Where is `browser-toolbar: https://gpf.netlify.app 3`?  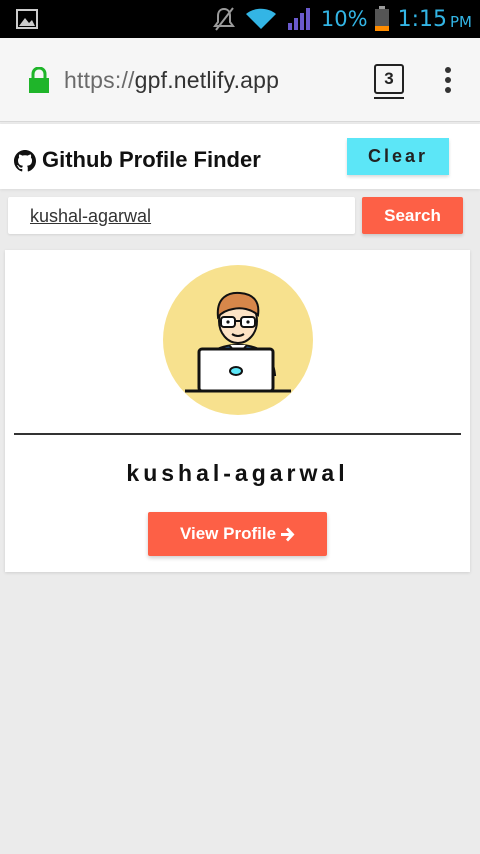 browser-toolbar: https://gpf.netlify.app 3 is located at coordinates (240, 80).